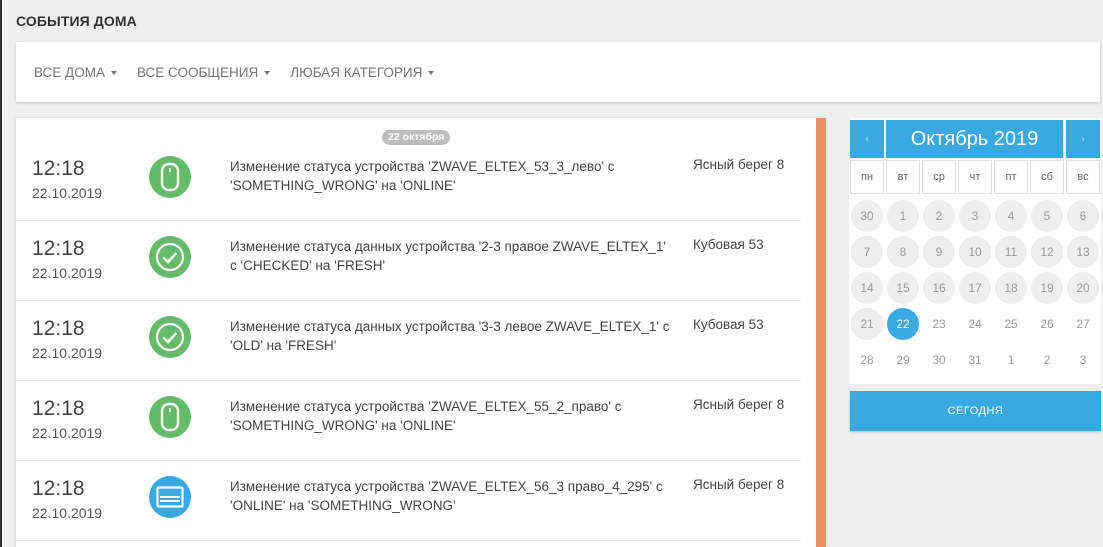  What do you see at coordinates (903, 288) in the screenshot?
I see `calendar-day: 15` at bounding box center [903, 288].